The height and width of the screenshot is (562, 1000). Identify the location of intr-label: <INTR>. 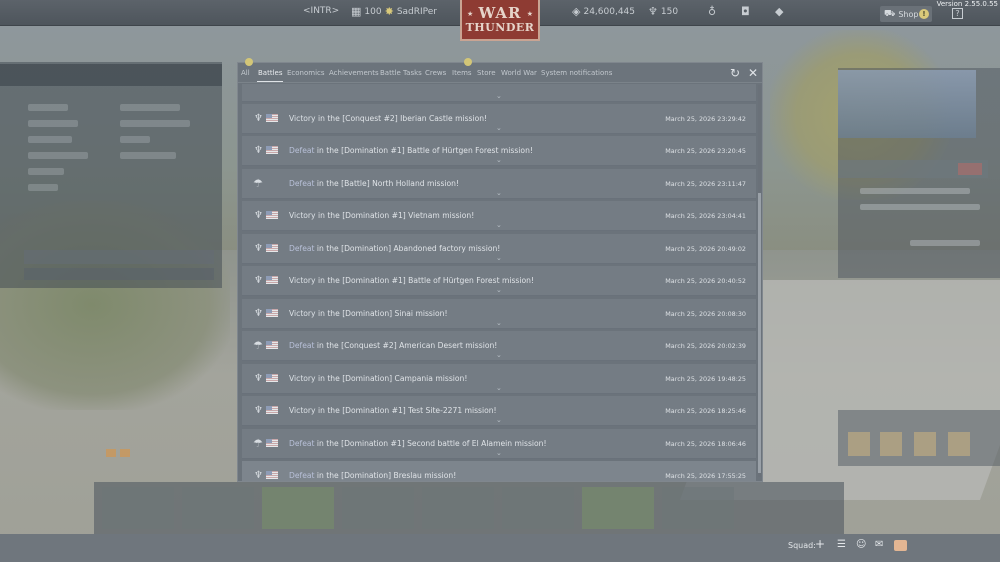
(321, 11).